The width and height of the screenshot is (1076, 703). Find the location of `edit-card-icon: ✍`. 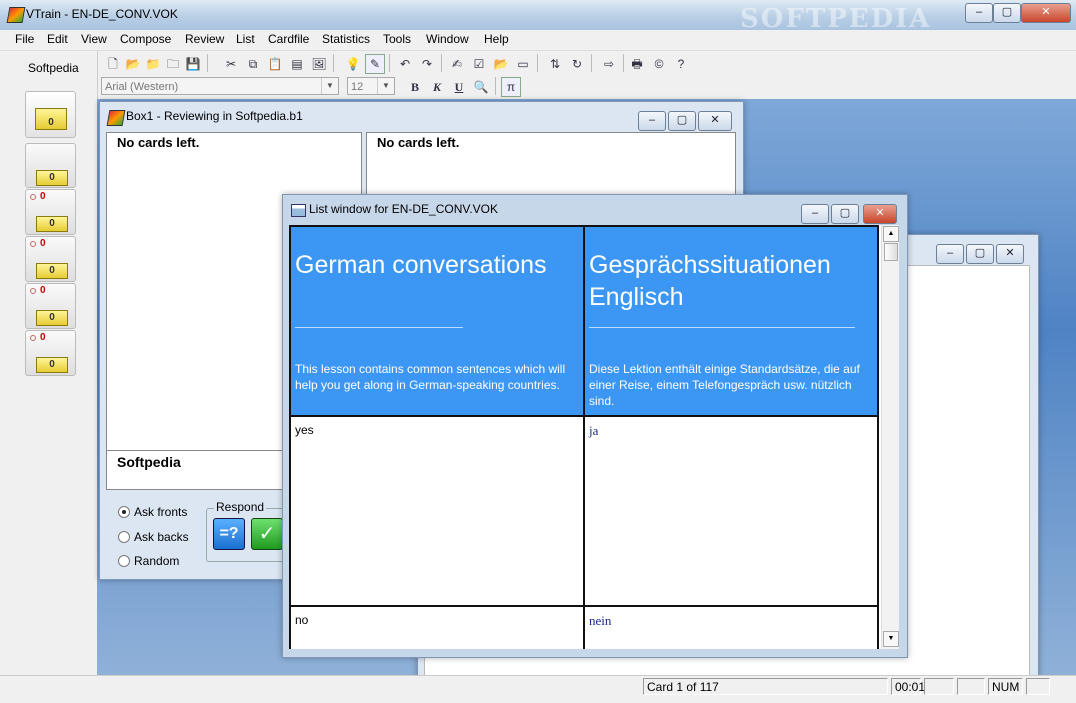

edit-card-icon: ✍ is located at coordinates (457, 64).